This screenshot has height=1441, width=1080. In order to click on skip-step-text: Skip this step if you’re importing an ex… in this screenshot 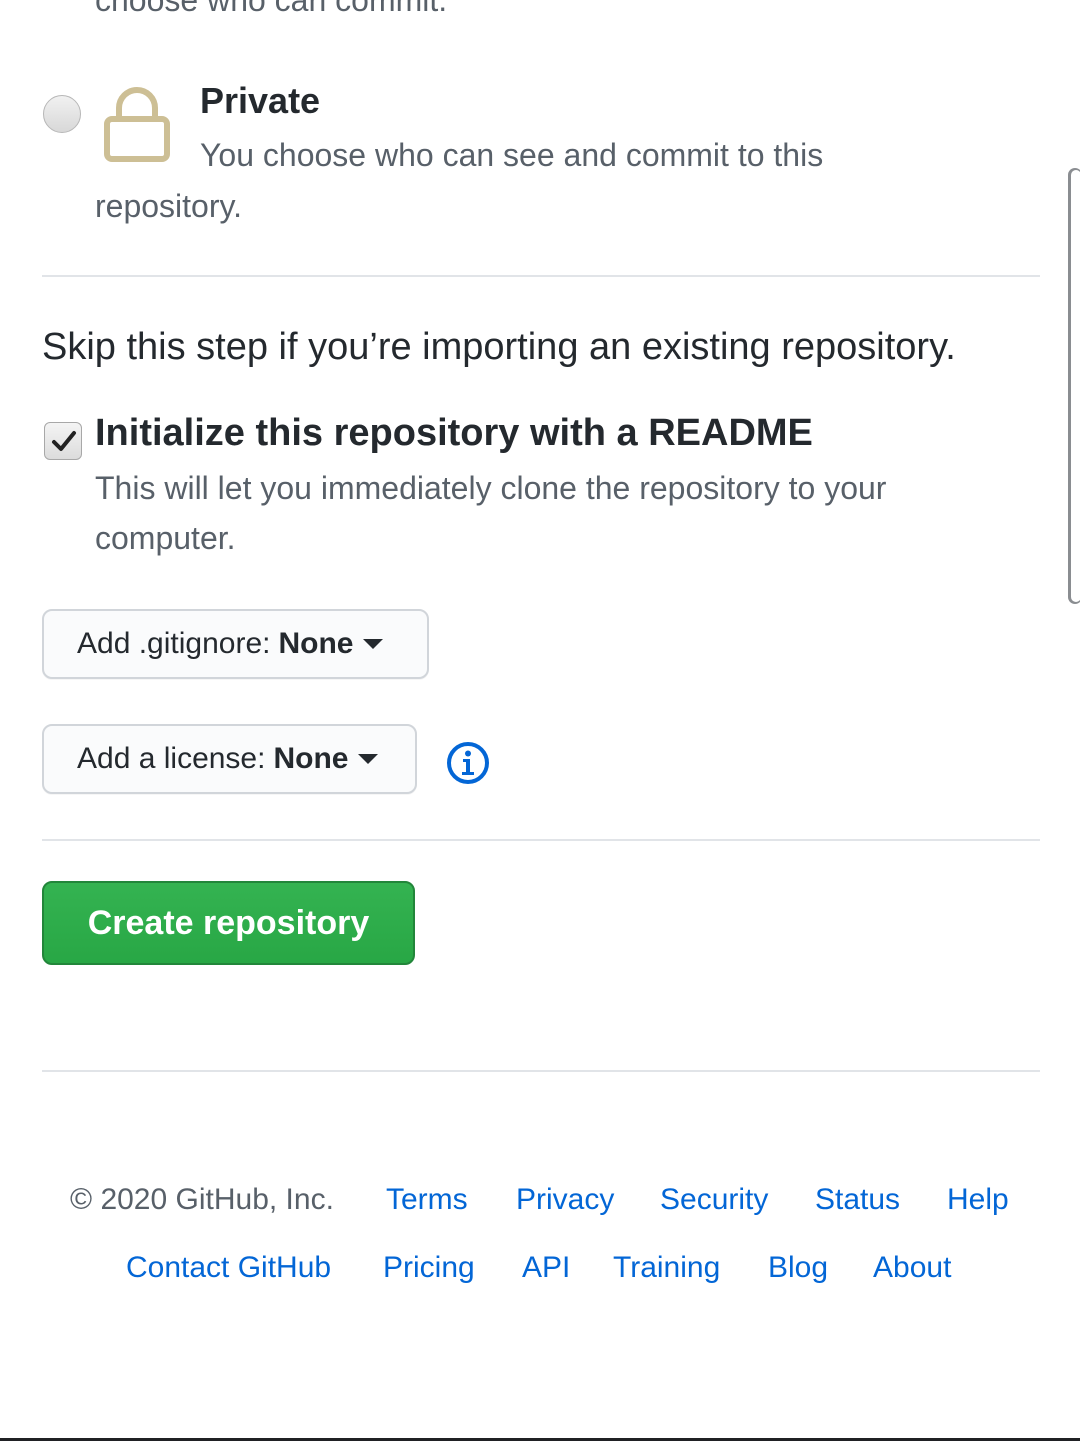, I will do `click(499, 347)`.